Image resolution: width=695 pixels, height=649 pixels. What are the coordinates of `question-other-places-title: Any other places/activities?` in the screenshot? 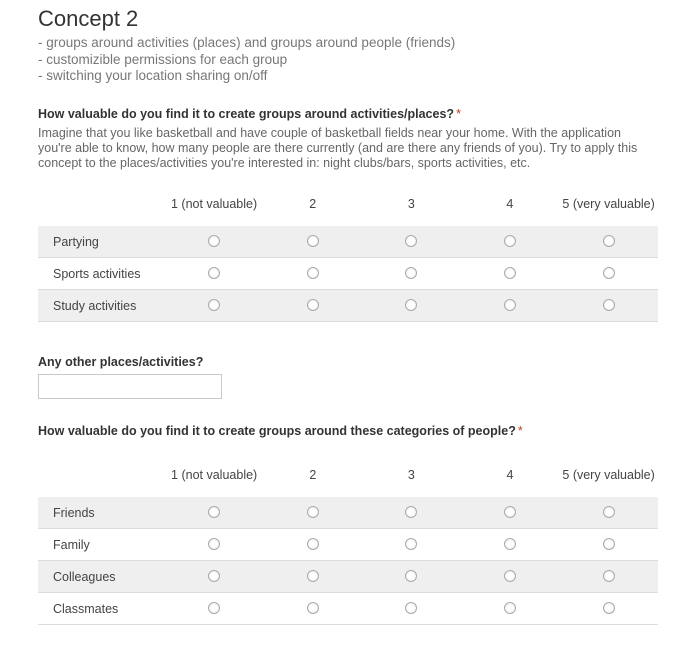 It's located at (121, 362).